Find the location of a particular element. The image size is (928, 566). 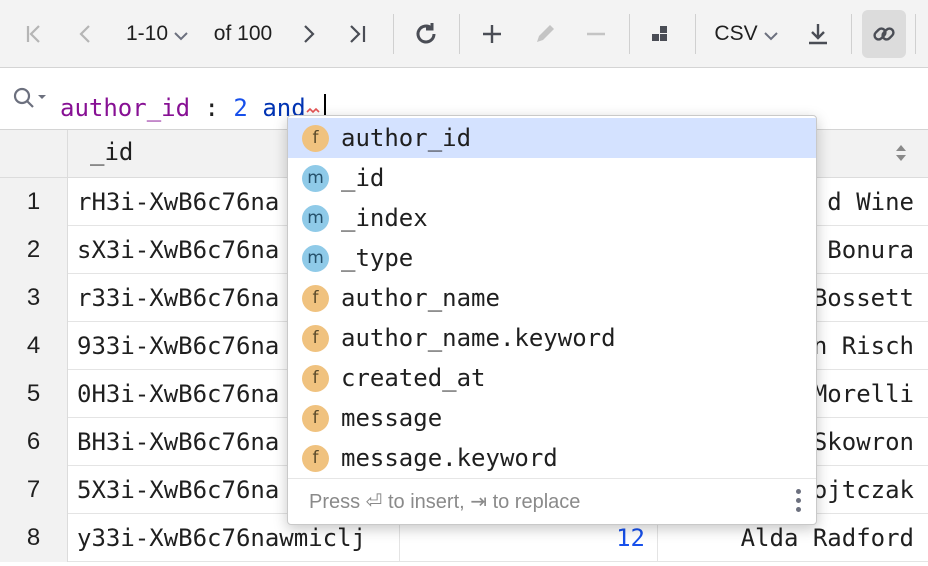

add-row-button is located at coordinates (492, 34).